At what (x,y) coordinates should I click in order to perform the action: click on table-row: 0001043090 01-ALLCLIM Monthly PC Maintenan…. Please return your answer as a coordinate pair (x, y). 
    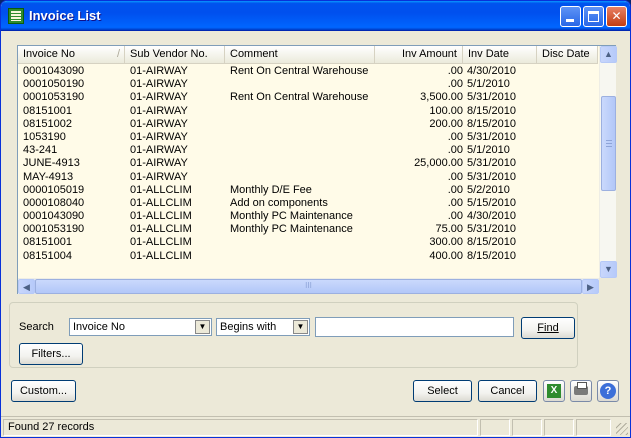
    Looking at the image, I should click on (308, 216).